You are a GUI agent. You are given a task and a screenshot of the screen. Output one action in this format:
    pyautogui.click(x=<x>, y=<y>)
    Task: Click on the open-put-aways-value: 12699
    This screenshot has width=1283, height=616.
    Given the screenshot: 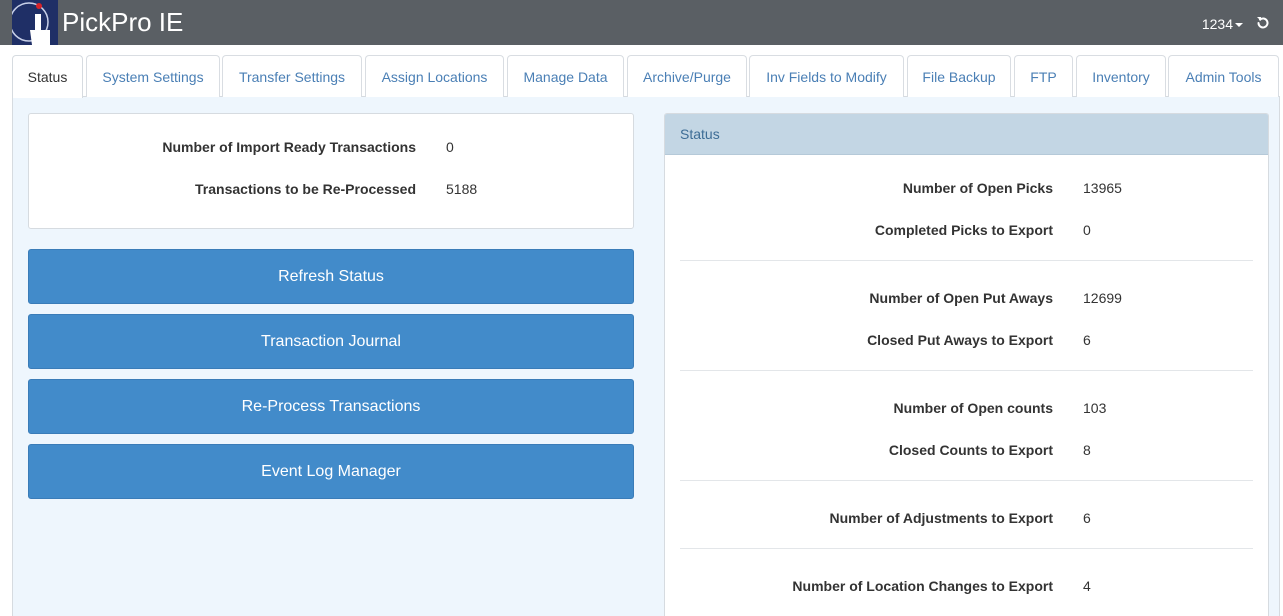 What is the action you would take?
    pyautogui.click(x=1102, y=298)
    